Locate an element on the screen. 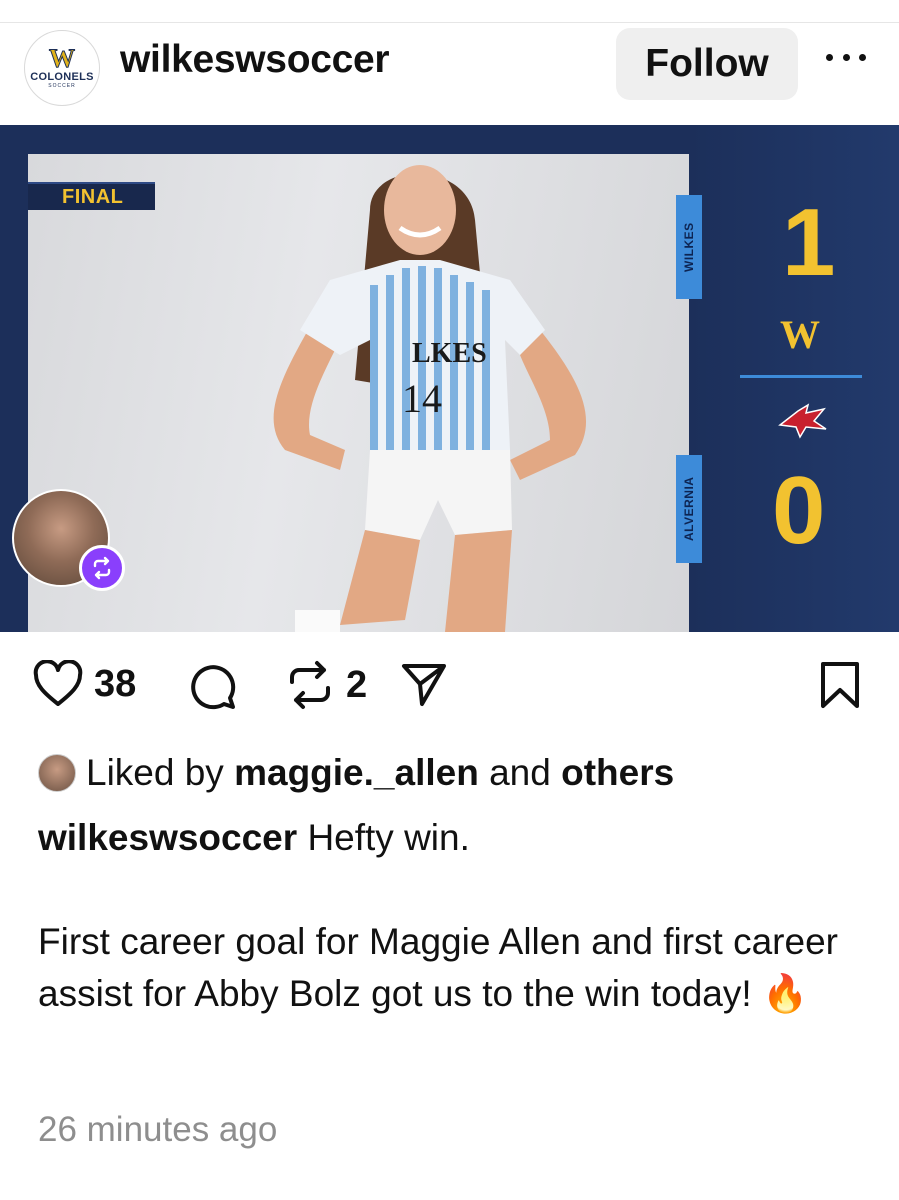 The height and width of the screenshot is (1200, 899). score-divider is located at coordinates (801, 376).